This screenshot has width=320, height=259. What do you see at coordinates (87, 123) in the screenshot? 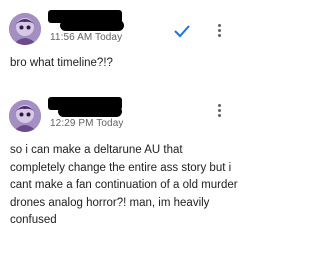
I see `timestamp: 12:29 PM Today` at bounding box center [87, 123].